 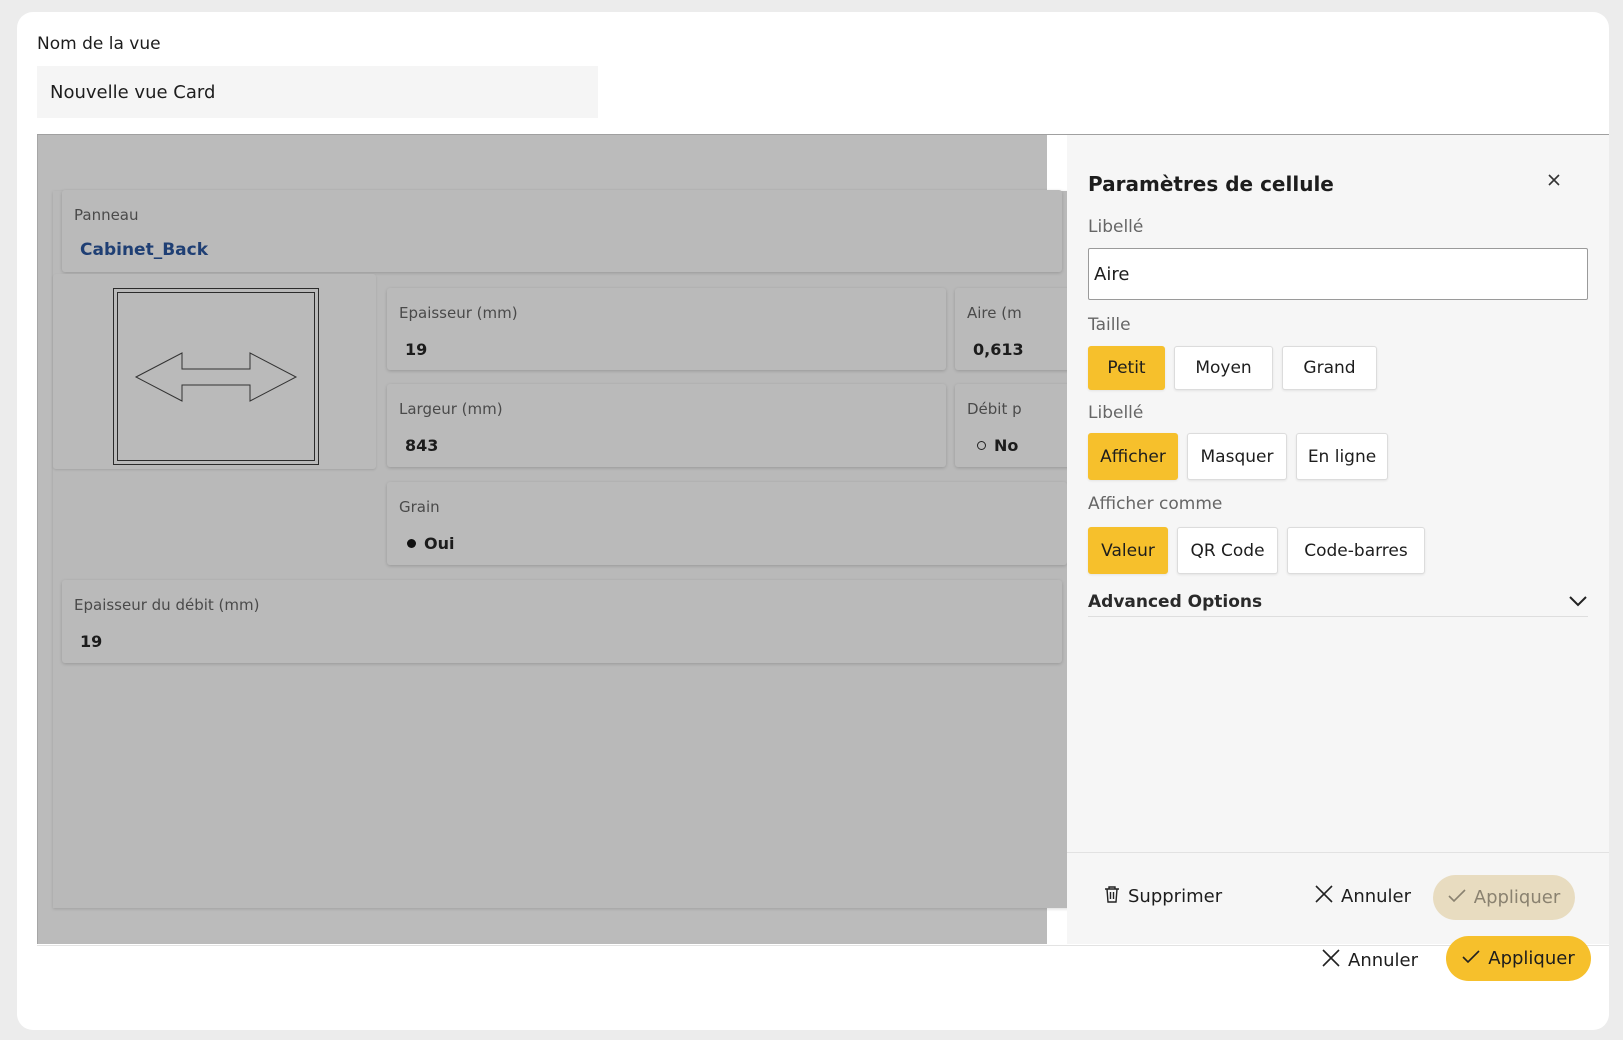 What do you see at coordinates (666, 329) in the screenshot?
I see `cell-epaisseur: Epaisseur (mm) 19` at bounding box center [666, 329].